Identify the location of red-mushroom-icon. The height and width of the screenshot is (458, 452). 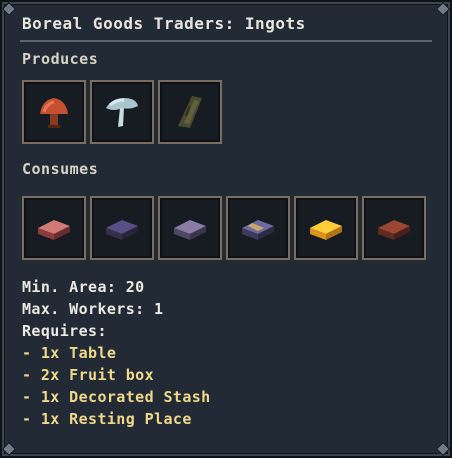
(54, 113).